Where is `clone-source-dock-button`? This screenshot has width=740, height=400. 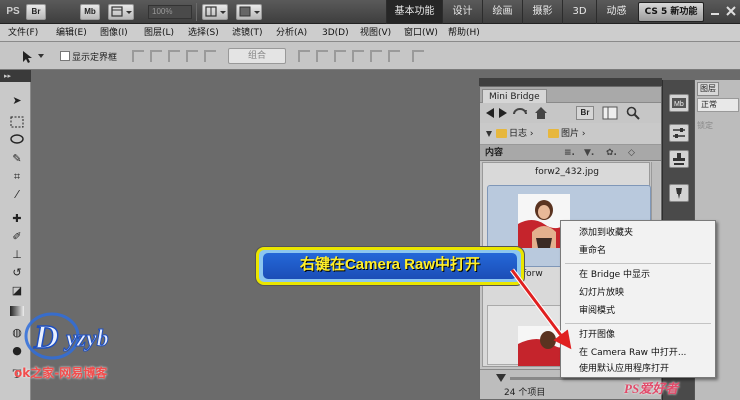 clone-source-dock-button is located at coordinates (679, 159).